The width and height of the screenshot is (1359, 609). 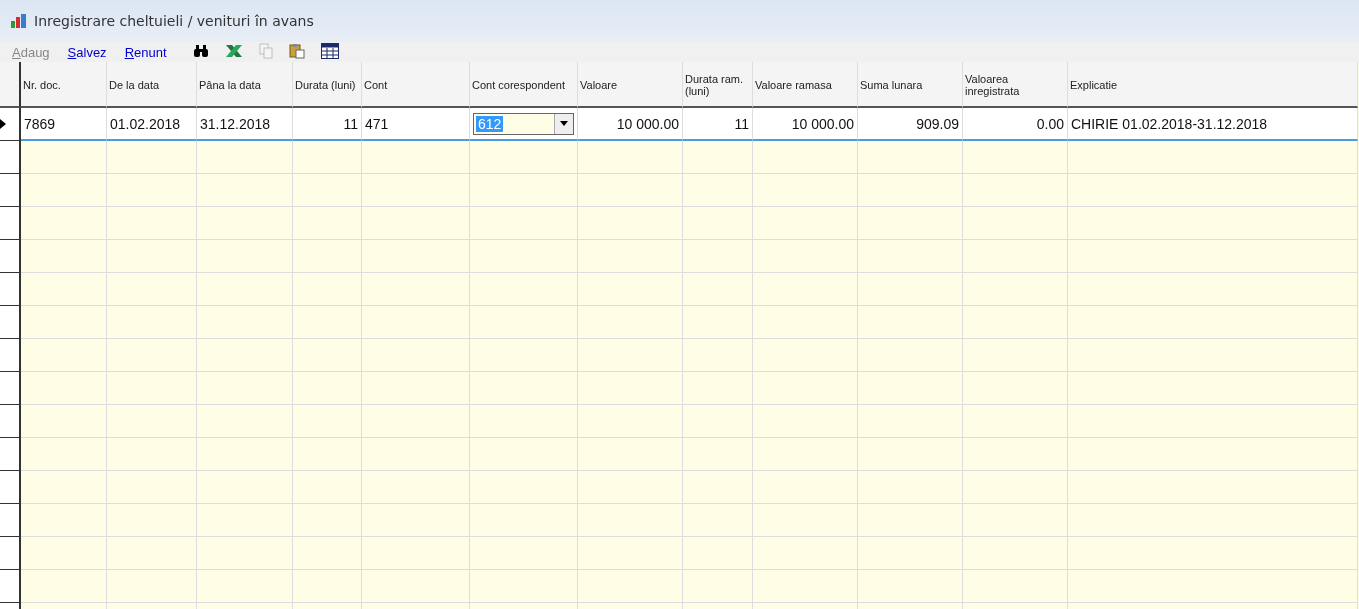 I want to click on table-cell: 31.12.2018, so click(x=245, y=124).